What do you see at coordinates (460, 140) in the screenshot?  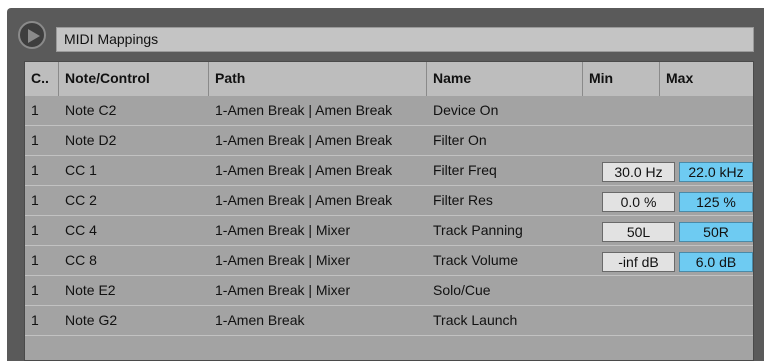 I see `cell-name: Filter On` at bounding box center [460, 140].